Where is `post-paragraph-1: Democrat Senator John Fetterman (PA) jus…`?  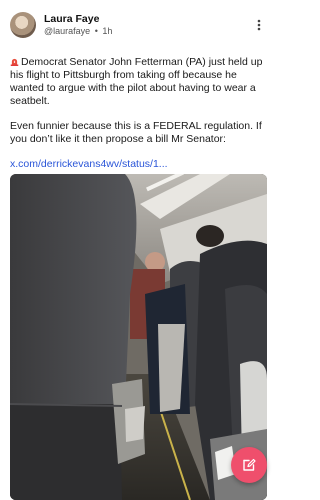
post-paragraph-1: Democrat Senator John Fetterman (PA) jus… is located at coordinates (138, 82).